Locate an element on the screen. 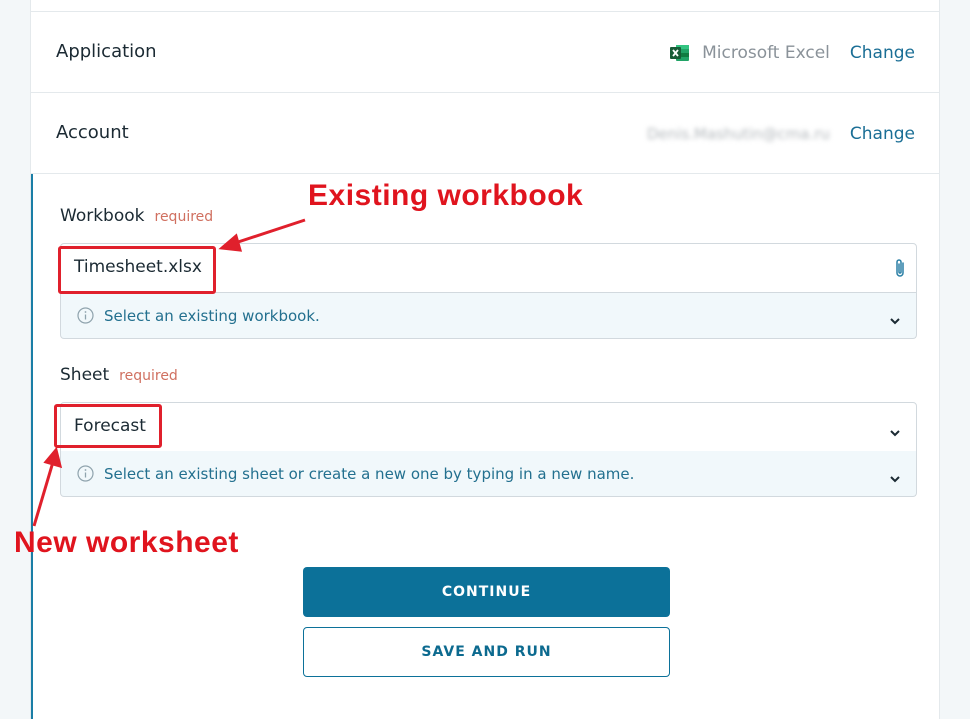 The height and width of the screenshot is (719, 970). application-row: Application Microsoft Excel Change is located at coordinates (485, 52).